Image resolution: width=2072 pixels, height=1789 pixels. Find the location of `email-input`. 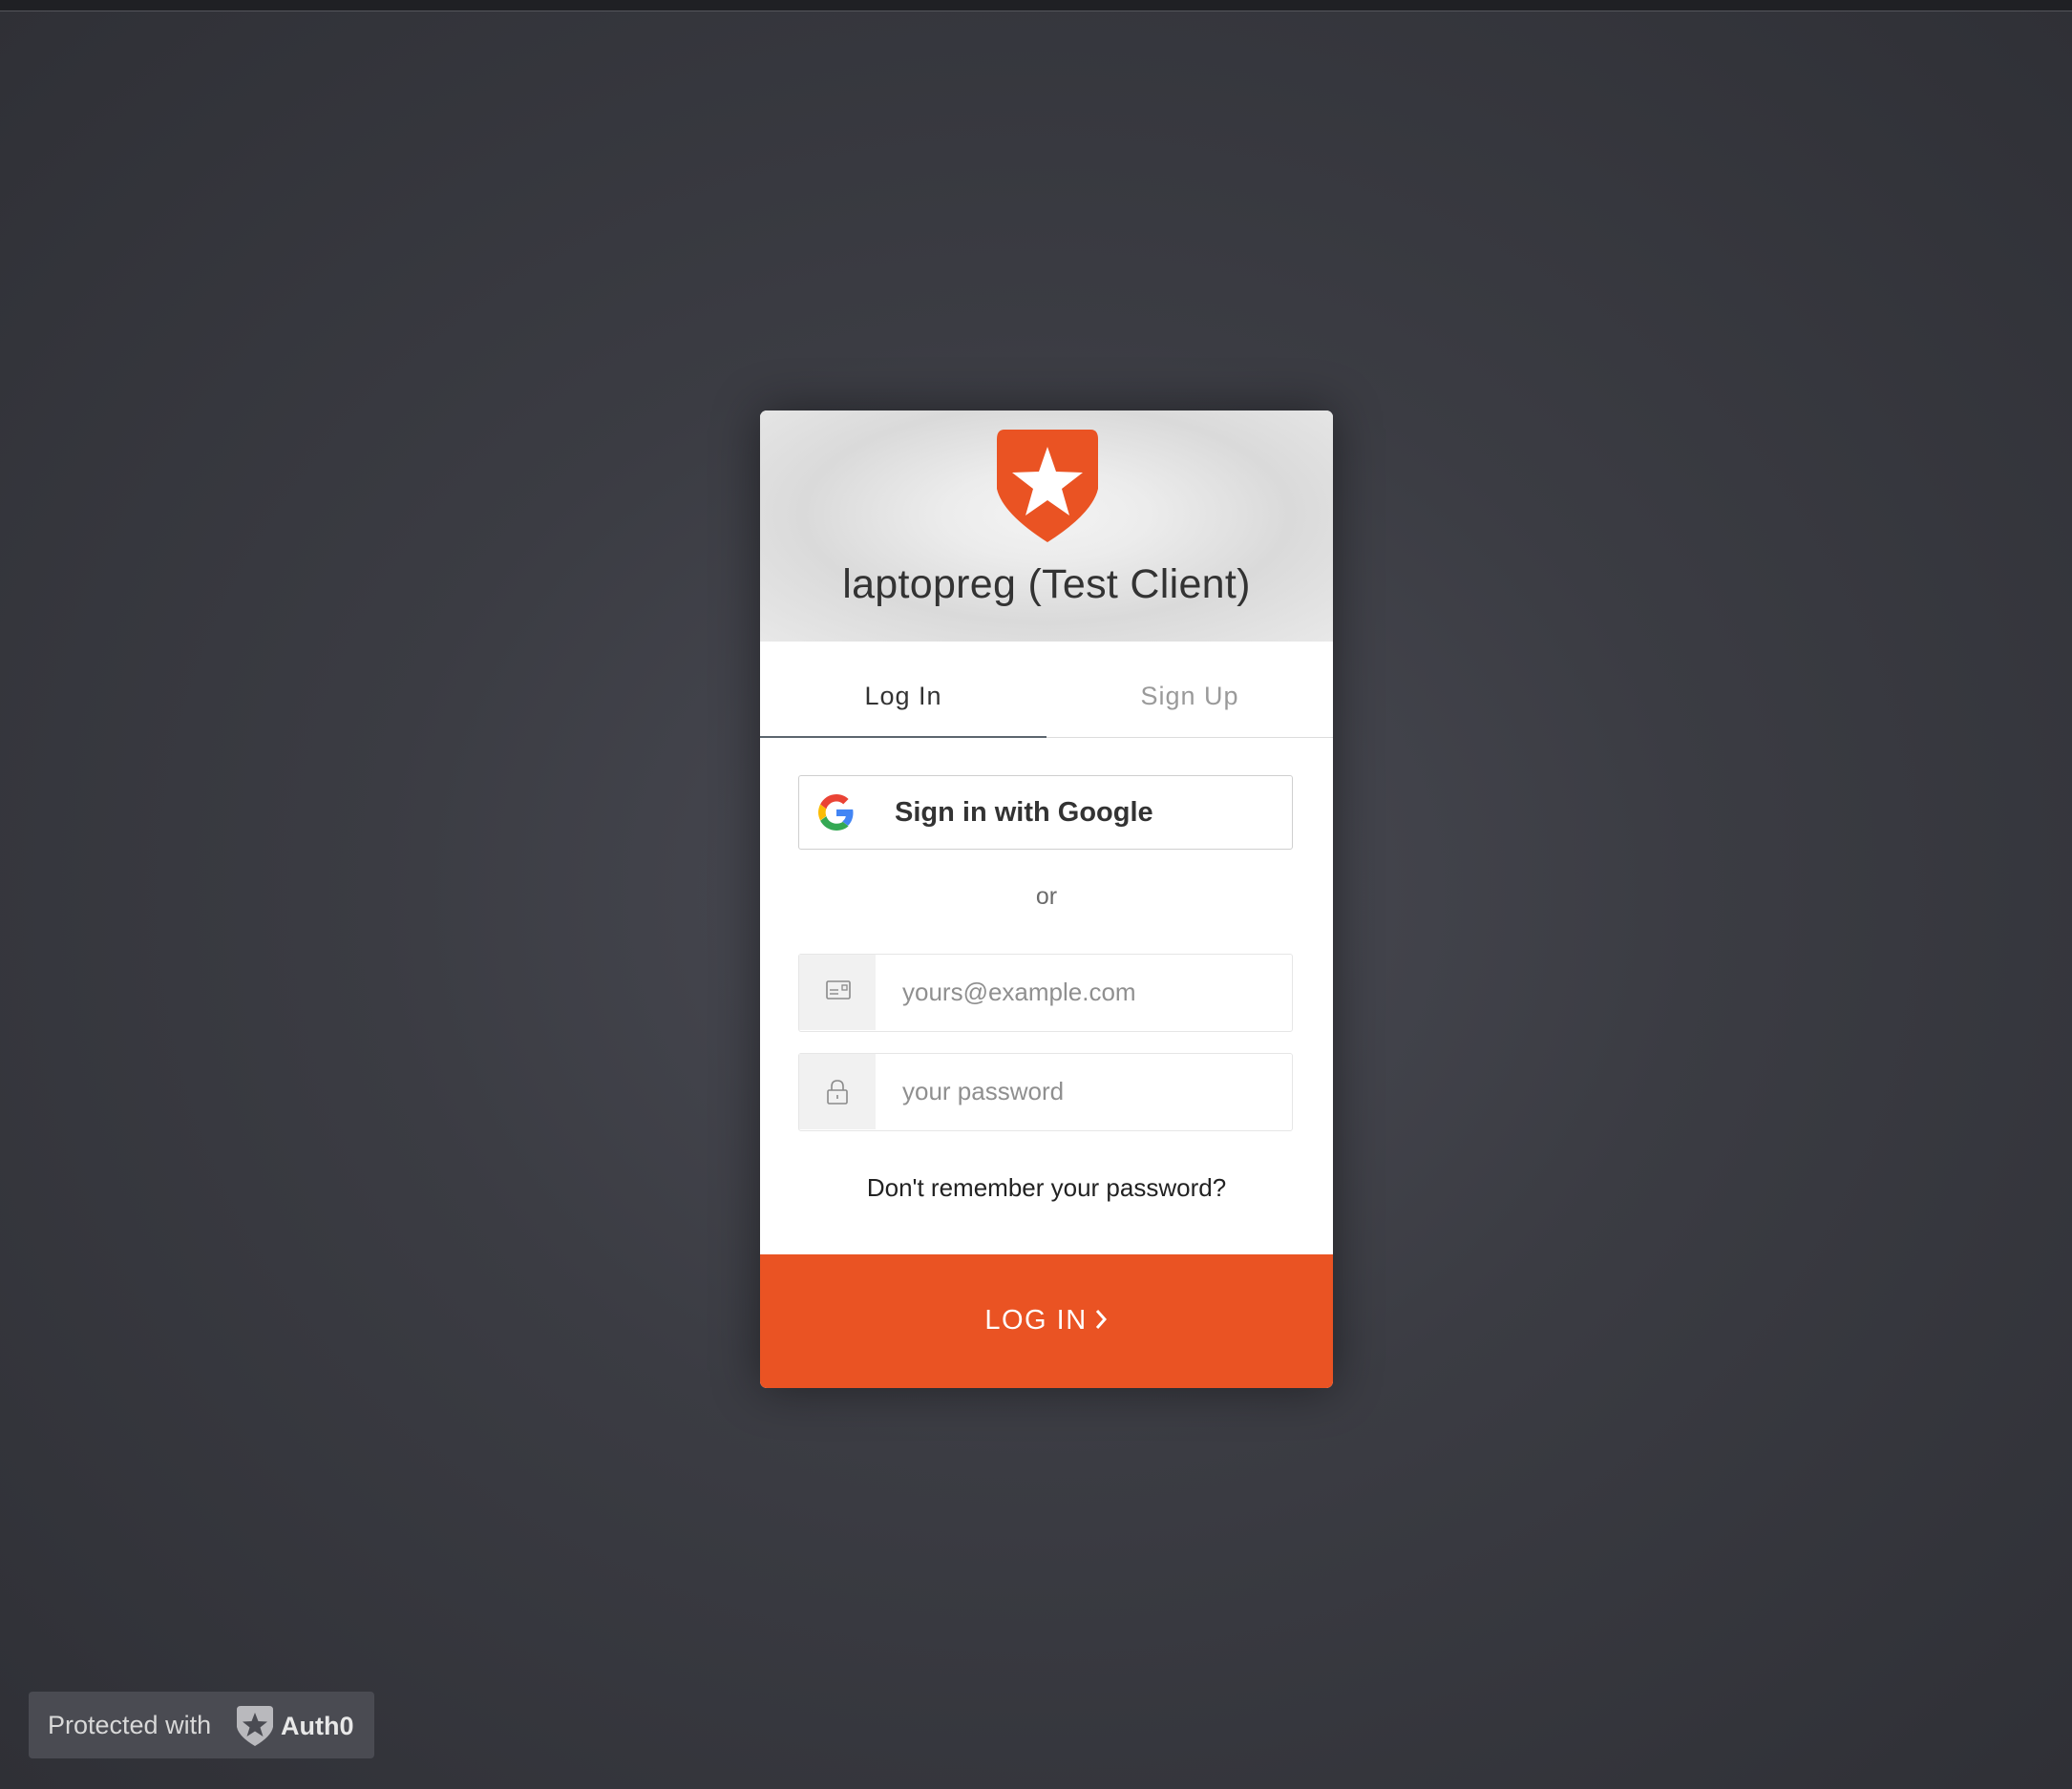

email-input is located at coordinates (1083, 992).